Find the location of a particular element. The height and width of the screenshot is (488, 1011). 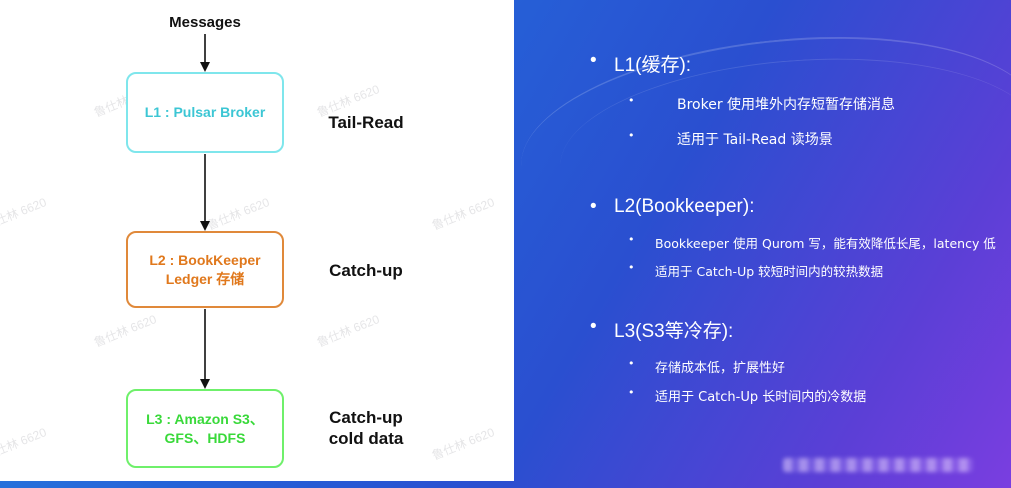

tail-read-text: Tail-Read is located at coordinates (366, 122).